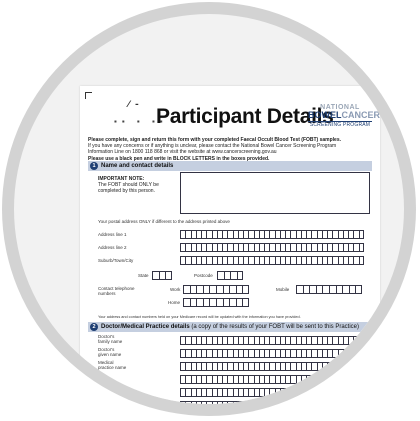  I want to click on postcode-field, so click(230, 275).